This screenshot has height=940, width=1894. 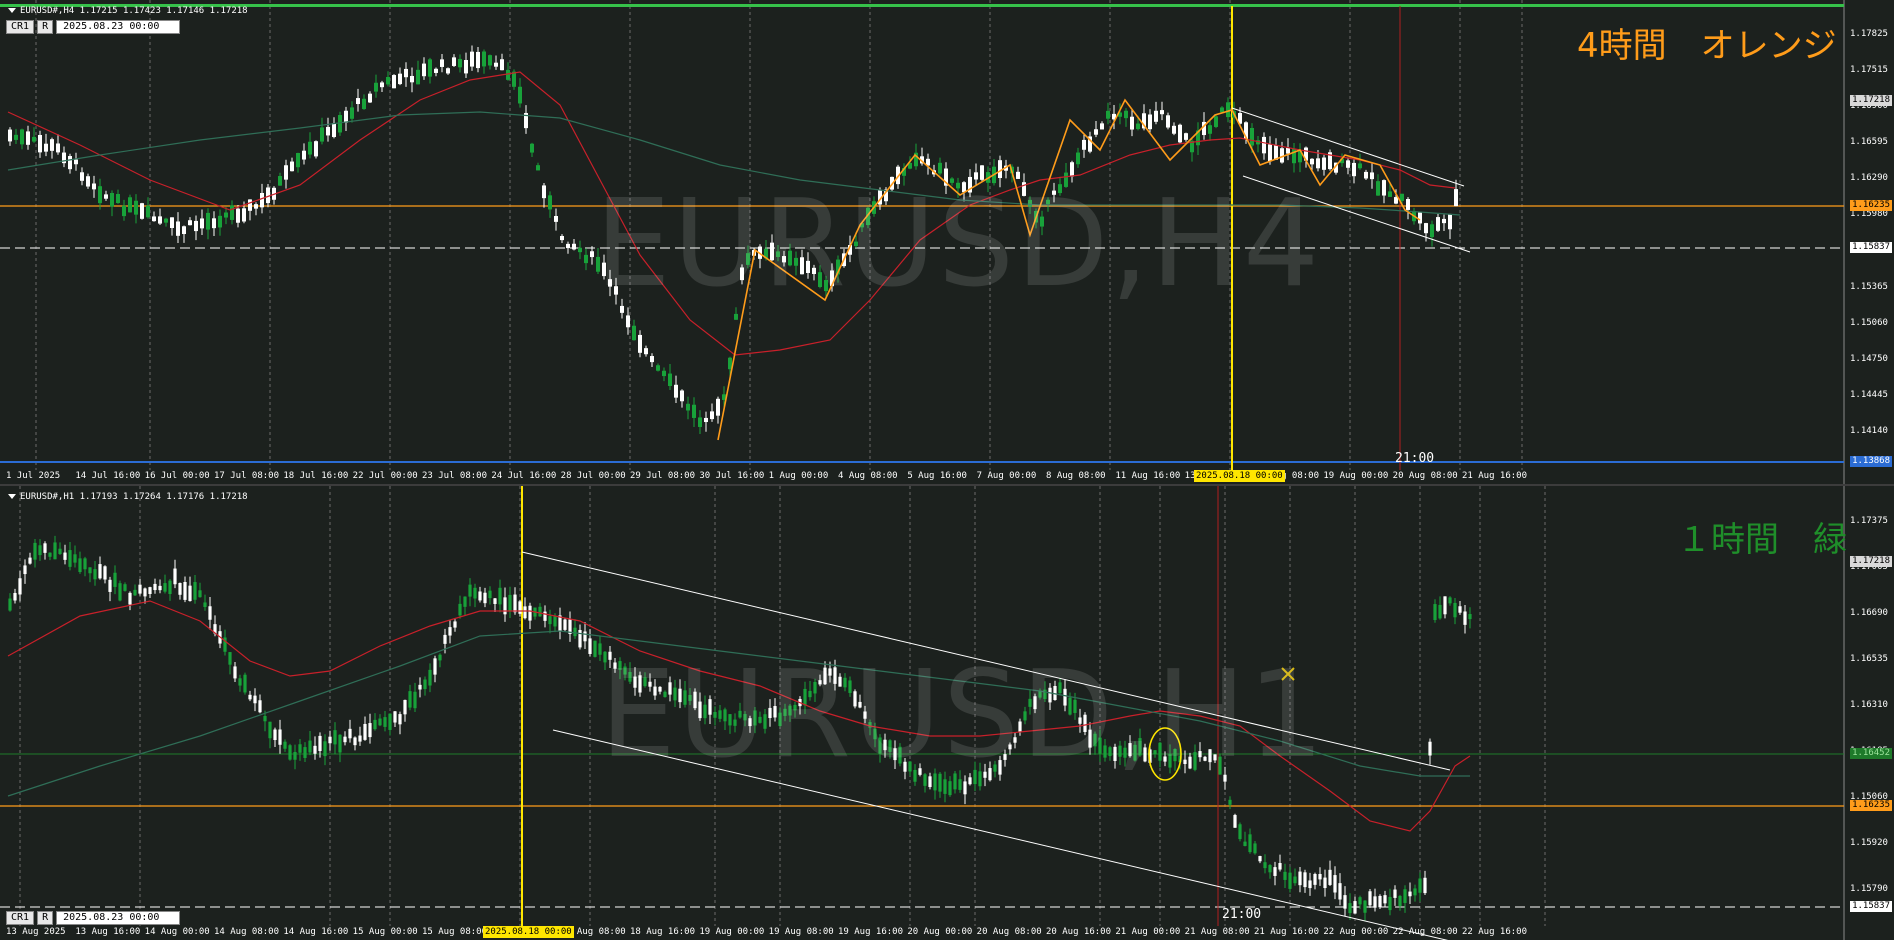 What do you see at coordinates (20, 27) in the screenshot?
I see `h4-cr1-button: CR1` at bounding box center [20, 27].